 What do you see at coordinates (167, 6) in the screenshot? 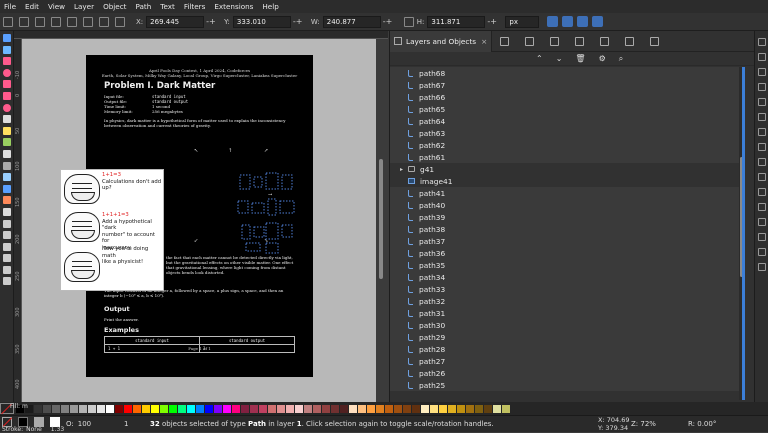
I see `menu-text: Text` at bounding box center [167, 6].